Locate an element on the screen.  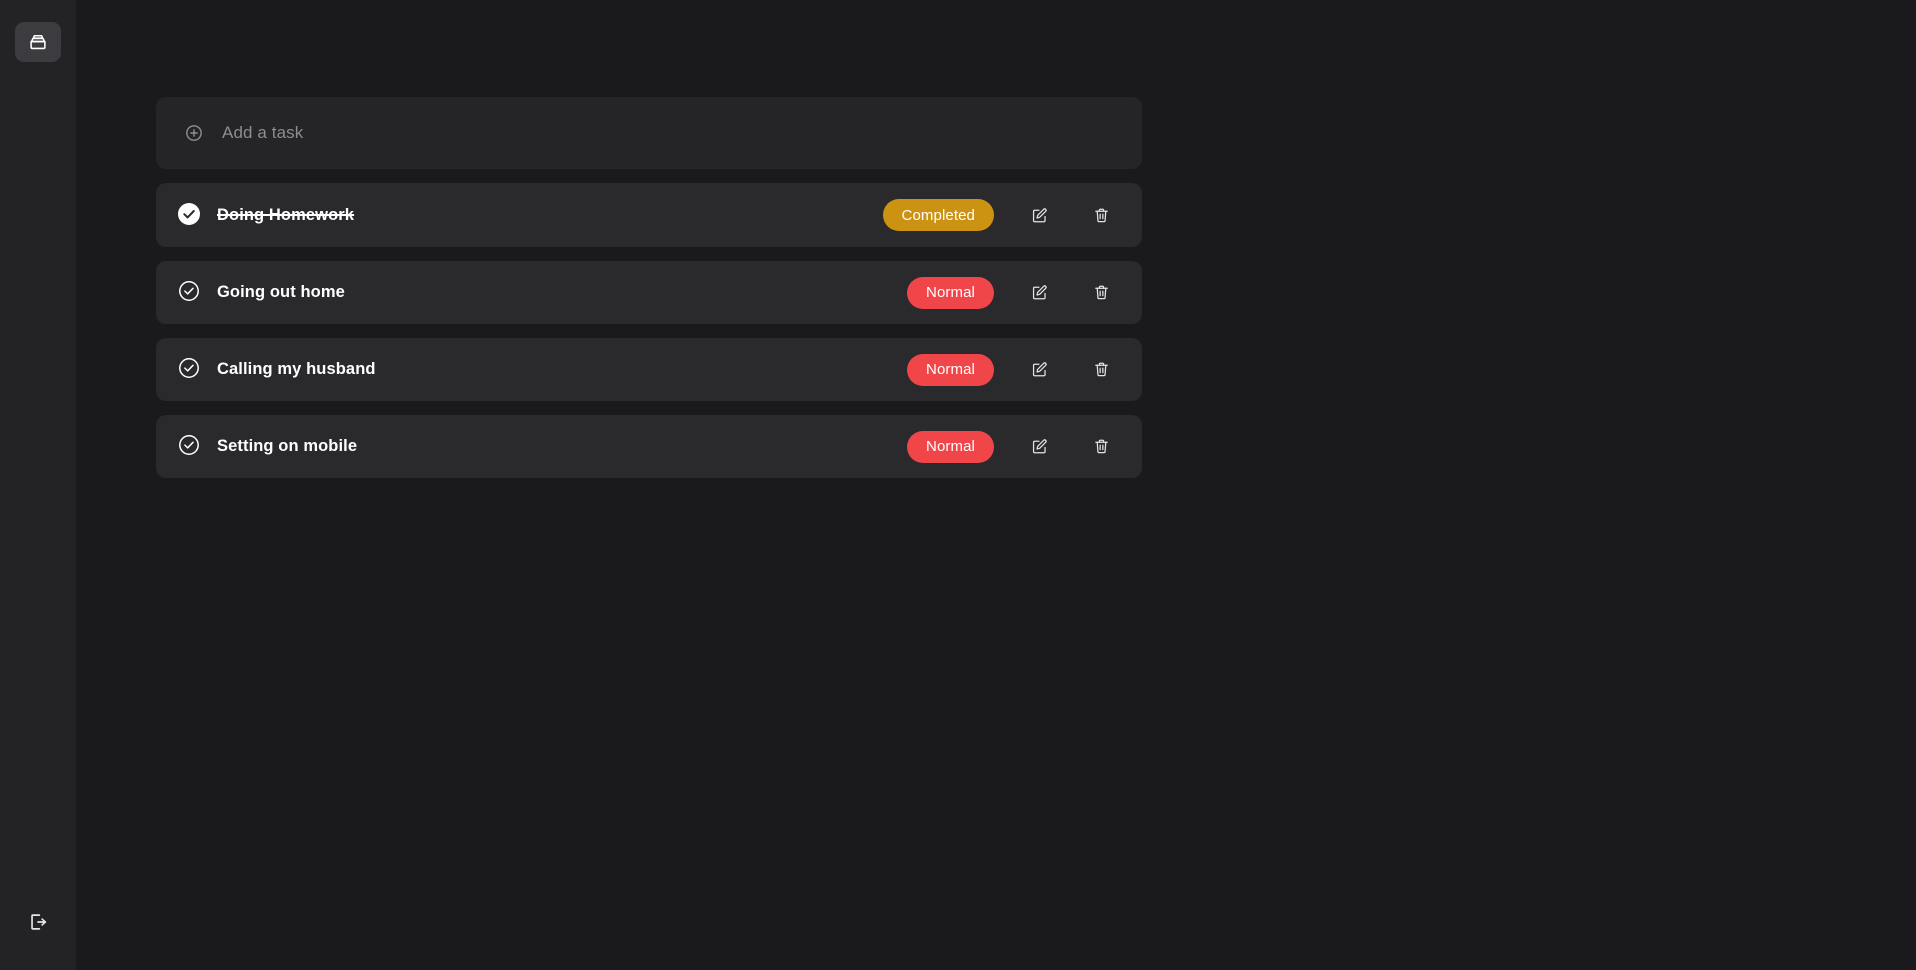
sidebar-item-tasks is located at coordinates (38, 42).